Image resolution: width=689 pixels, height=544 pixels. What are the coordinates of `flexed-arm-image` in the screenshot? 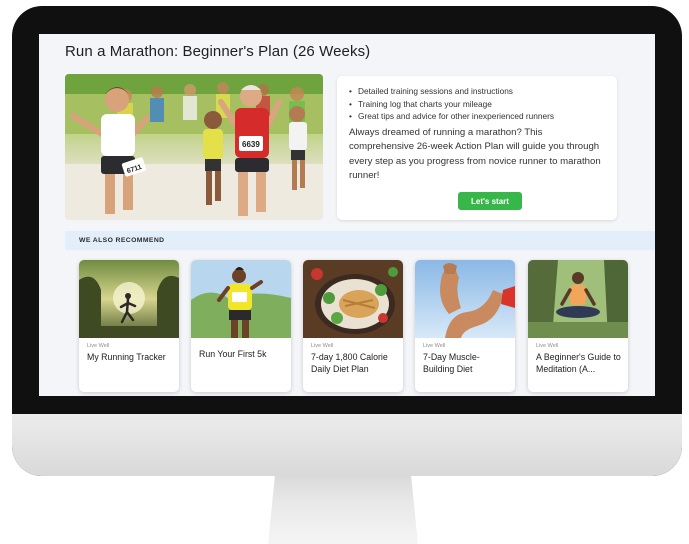 It's located at (465, 299).